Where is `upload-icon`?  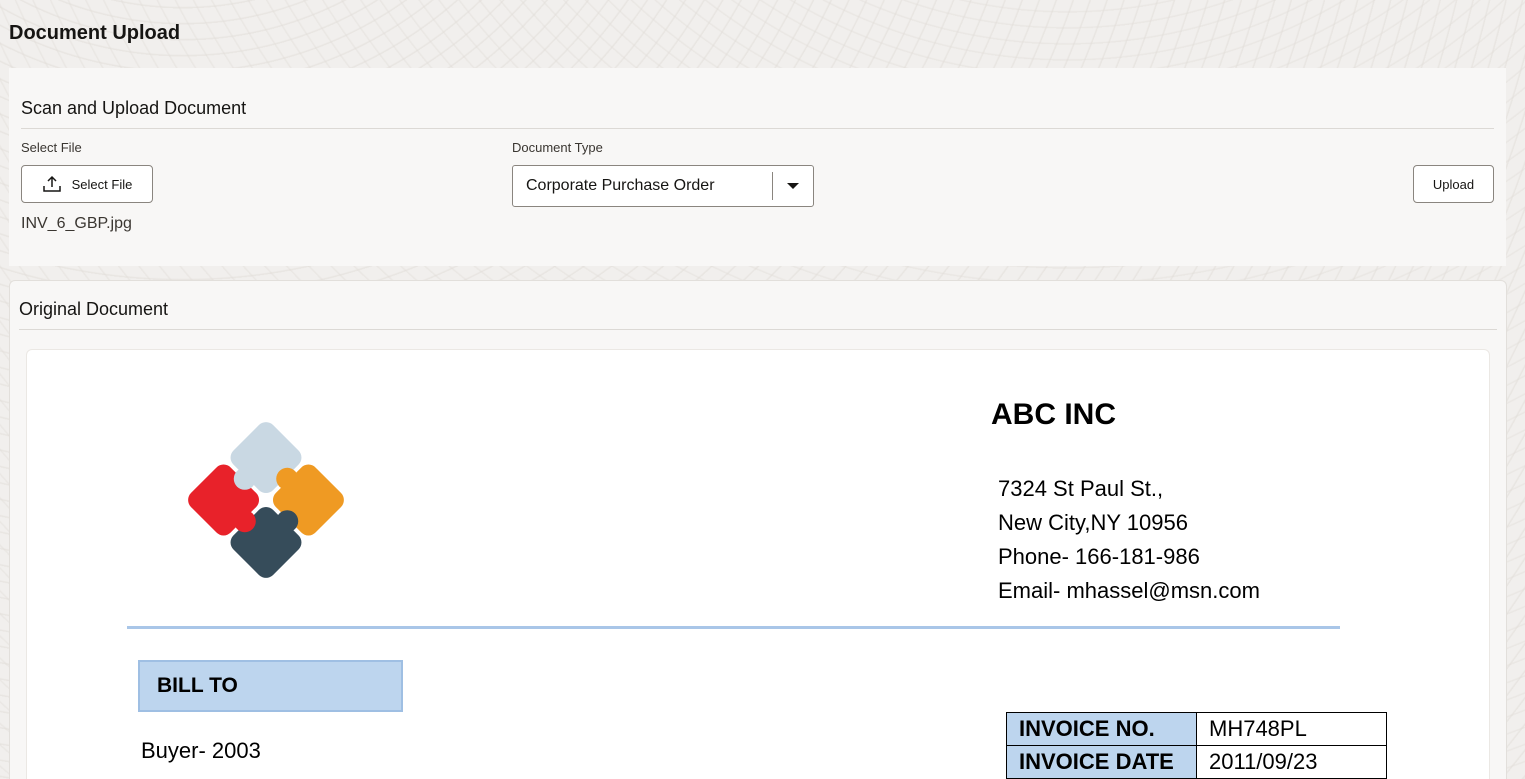 upload-icon is located at coordinates (51, 183).